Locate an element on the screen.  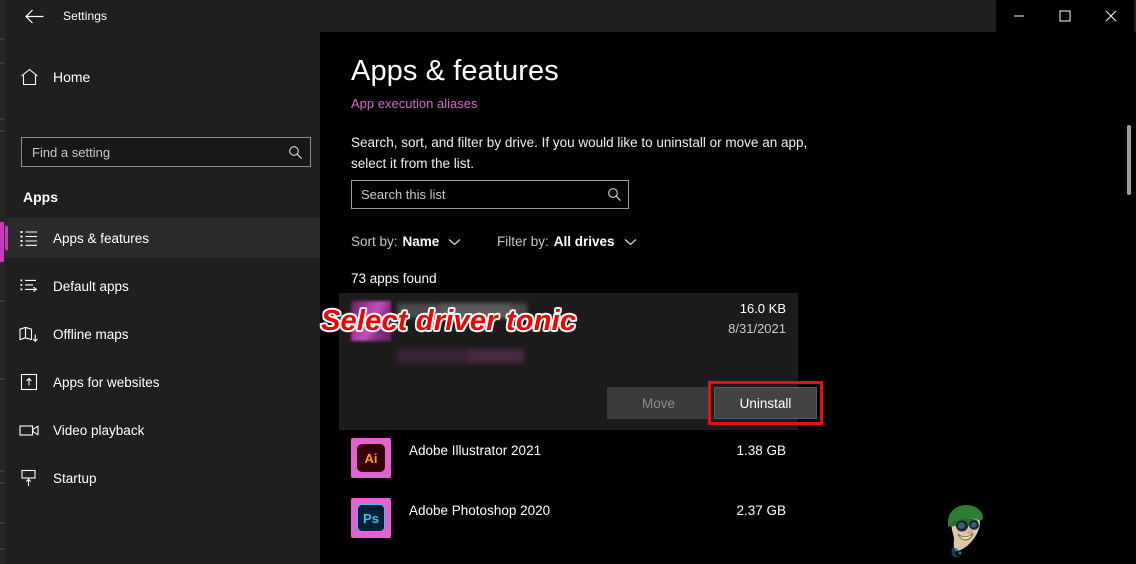
app-size: 2.37 GB is located at coordinates (761, 510).